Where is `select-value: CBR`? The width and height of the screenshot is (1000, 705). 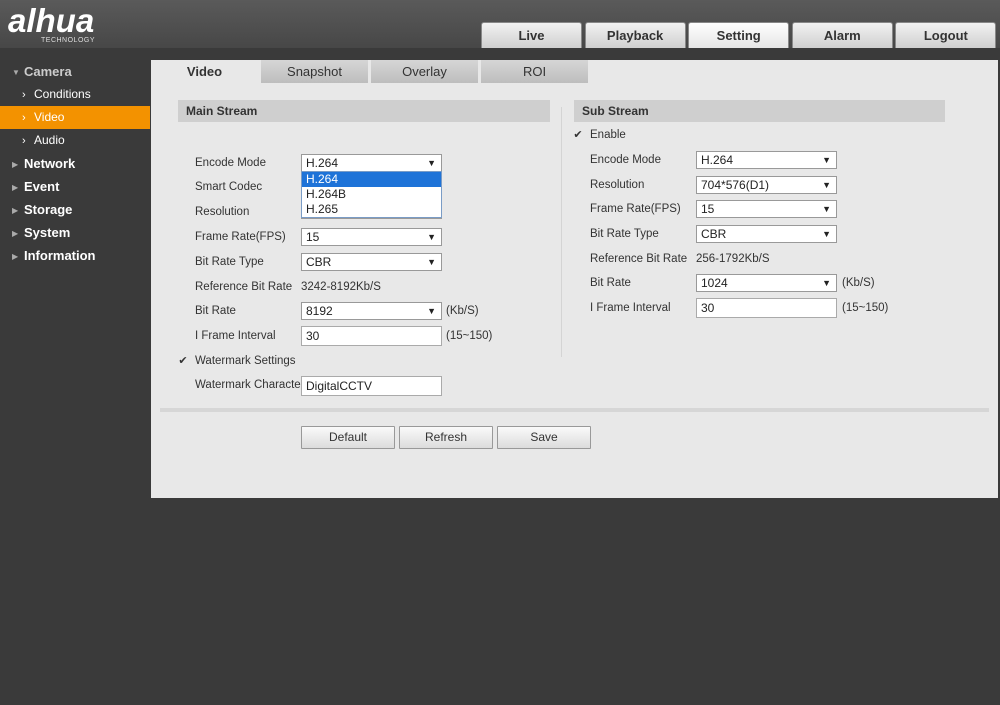 select-value: CBR is located at coordinates (714, 234).